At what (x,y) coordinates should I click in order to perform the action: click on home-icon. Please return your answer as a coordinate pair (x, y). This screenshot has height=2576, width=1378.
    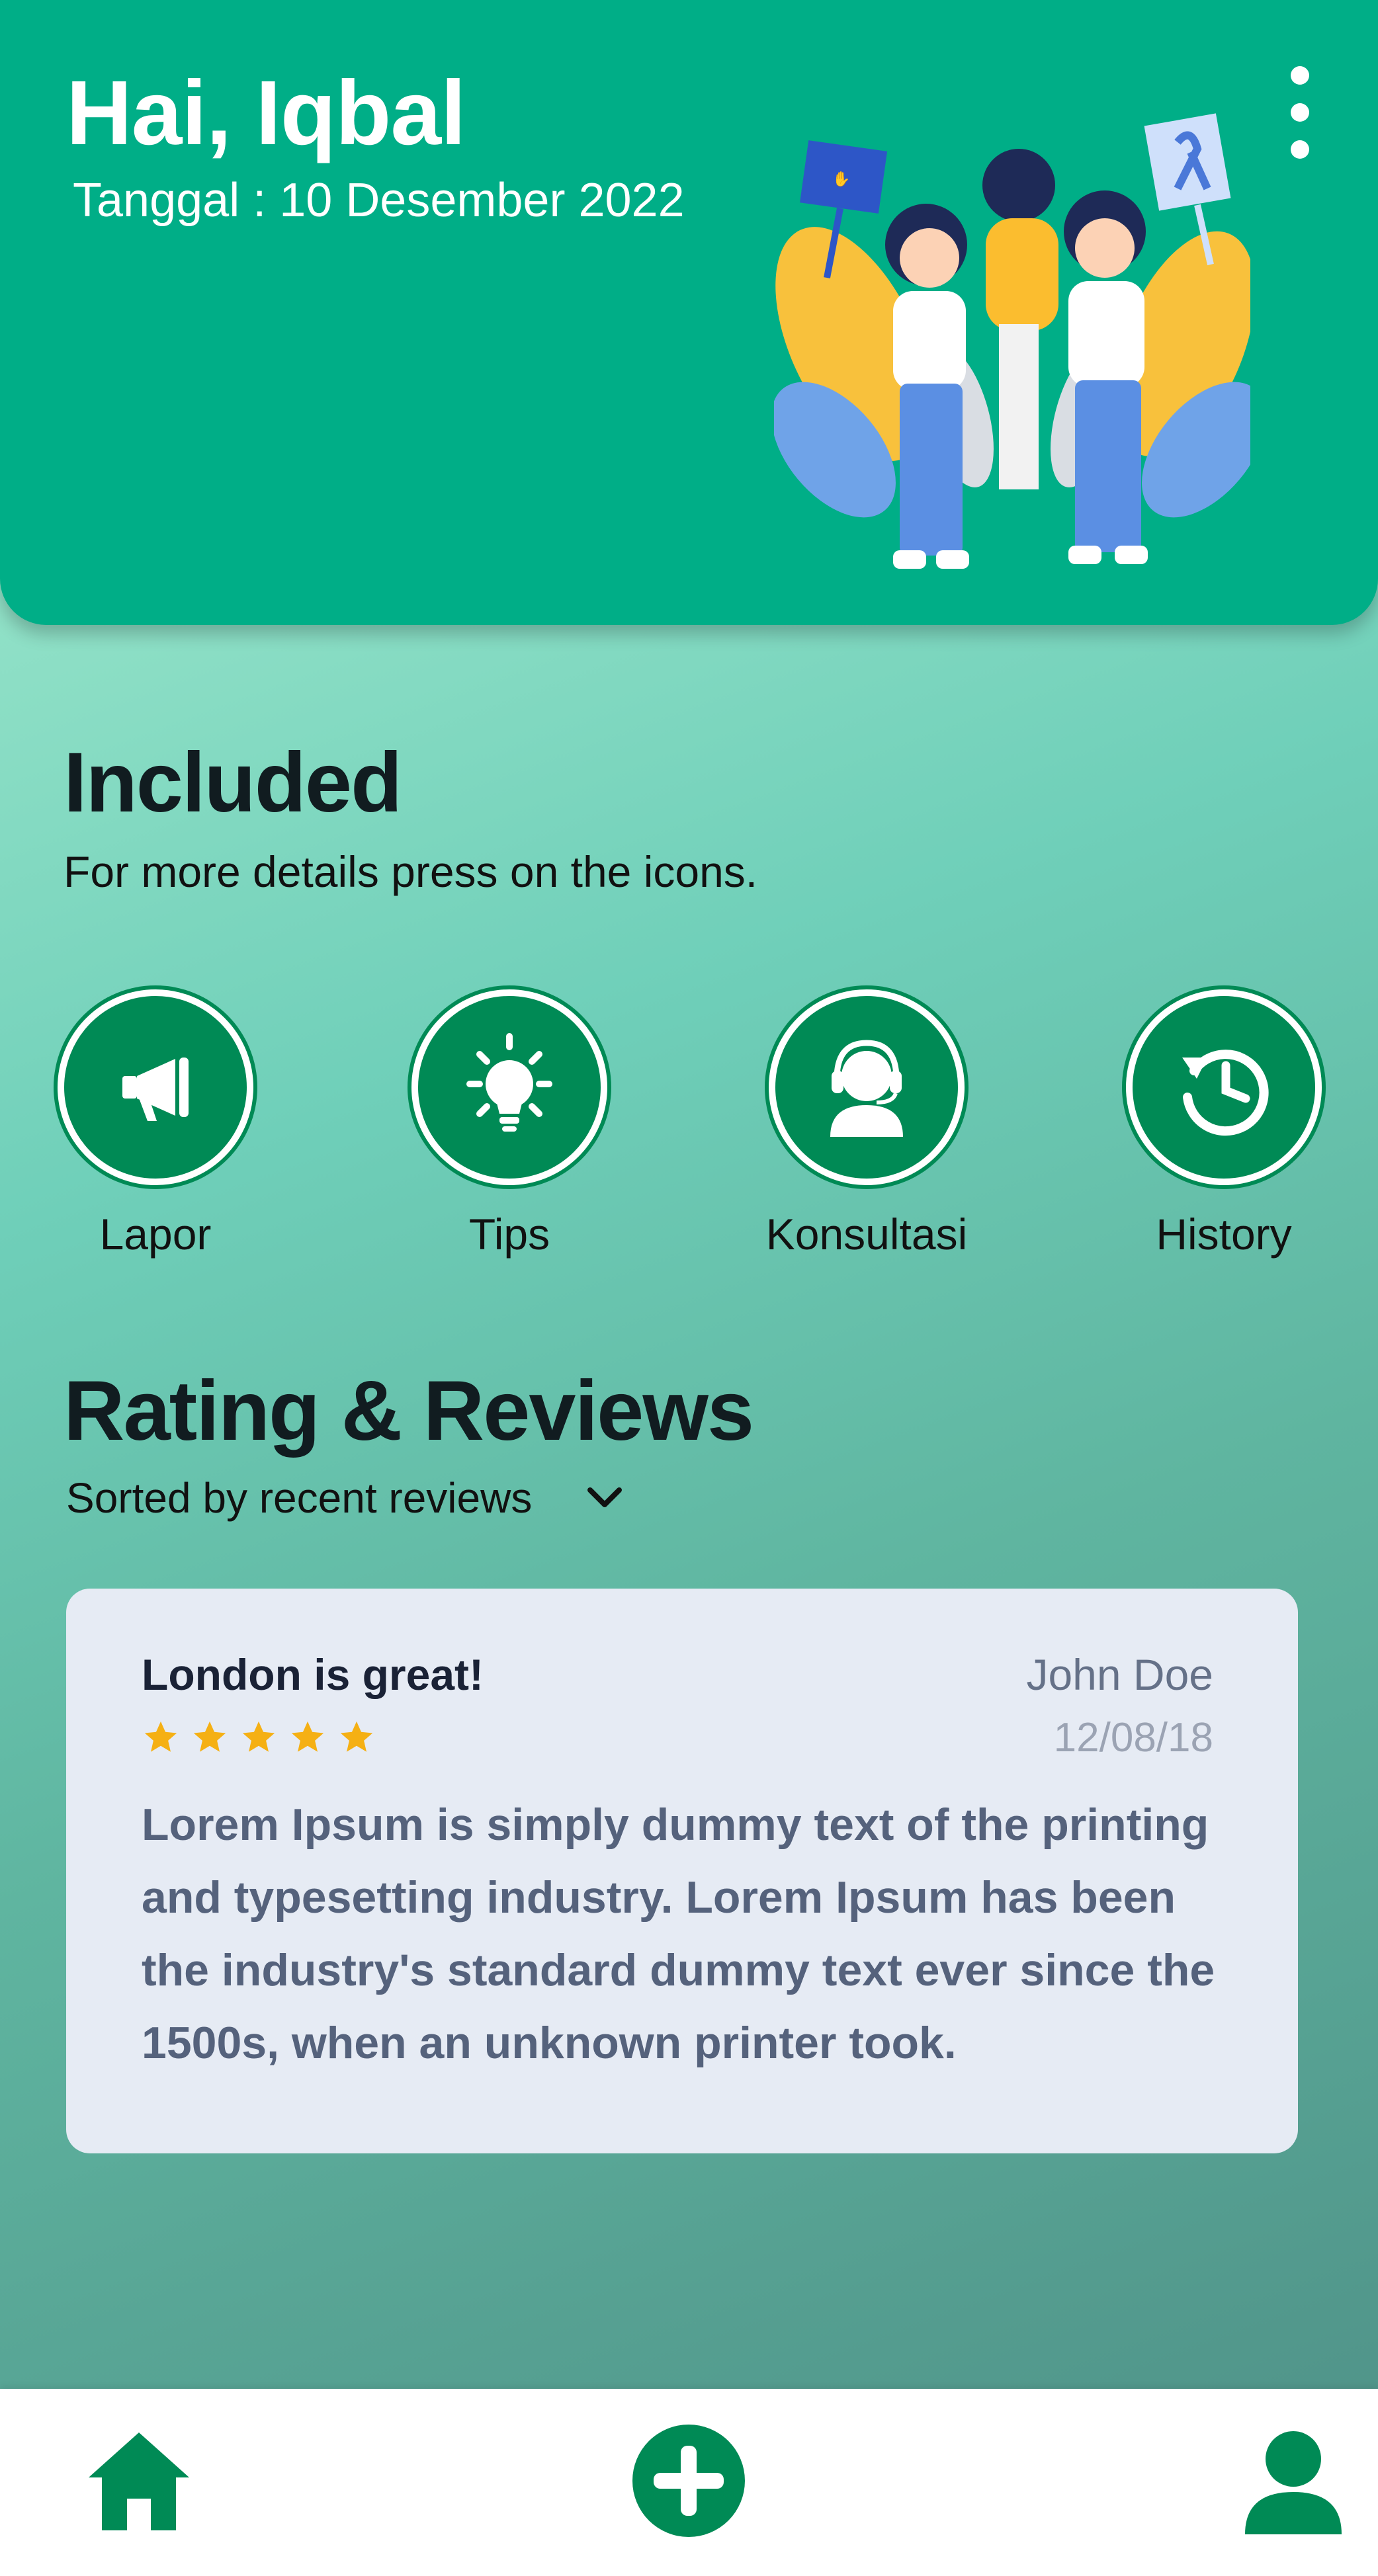
    Looking at the image, I should click on (139, 2481).